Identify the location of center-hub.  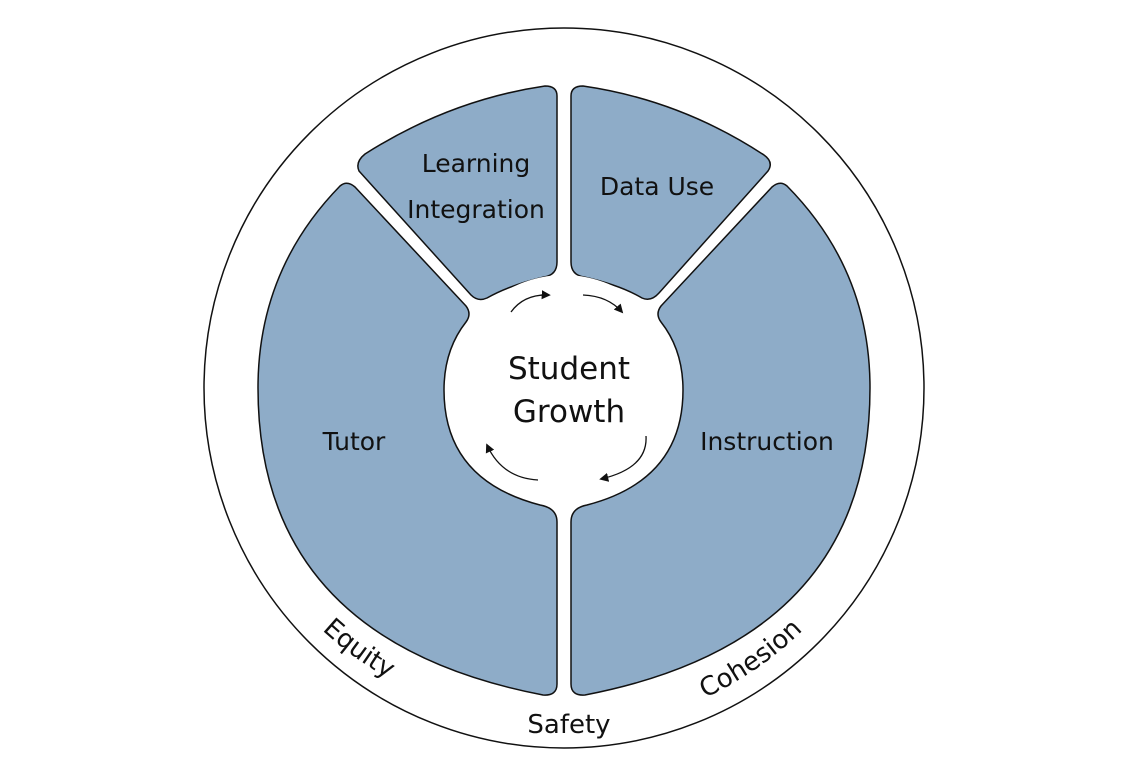
(564, 390).